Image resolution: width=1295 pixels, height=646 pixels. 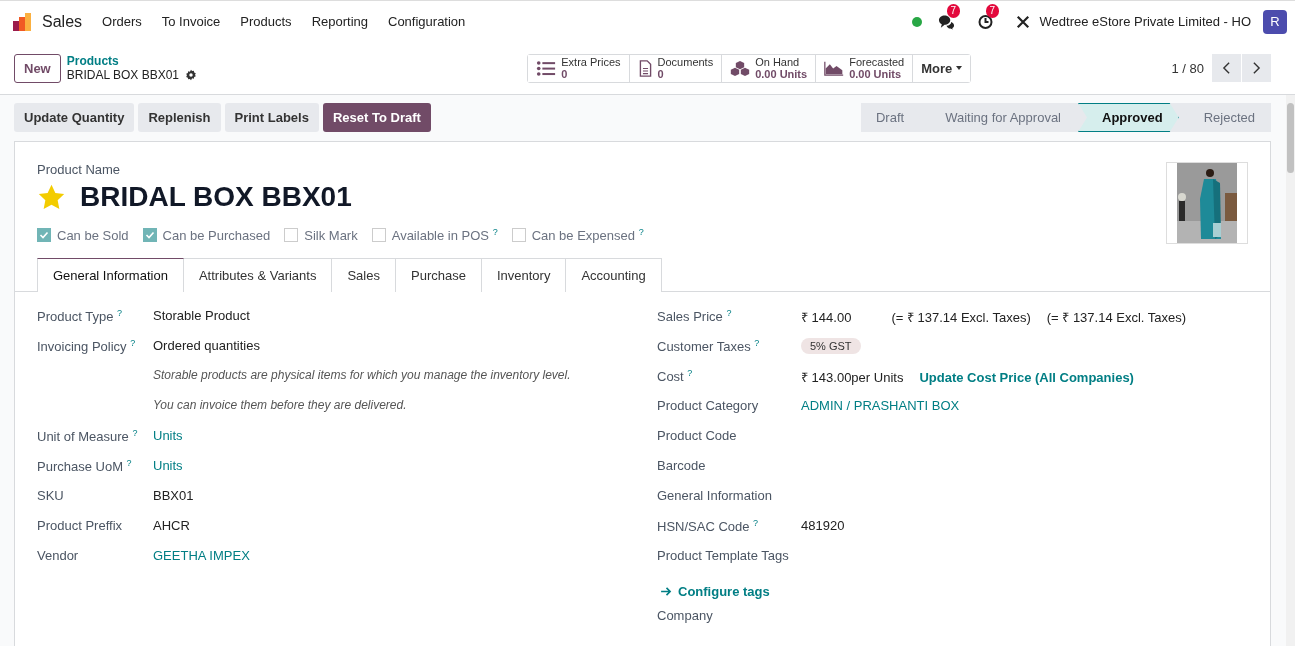 I want to click on checkbox-label: Silk Mark, so click(x=331, y=235).